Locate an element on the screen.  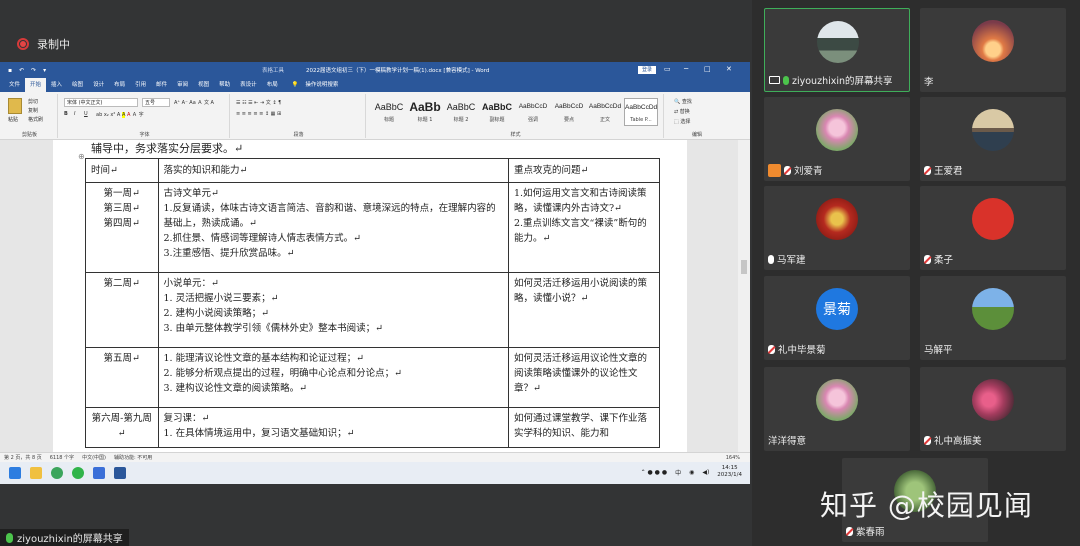
minimize-icon: ─ is located at coordinates (686, 69).